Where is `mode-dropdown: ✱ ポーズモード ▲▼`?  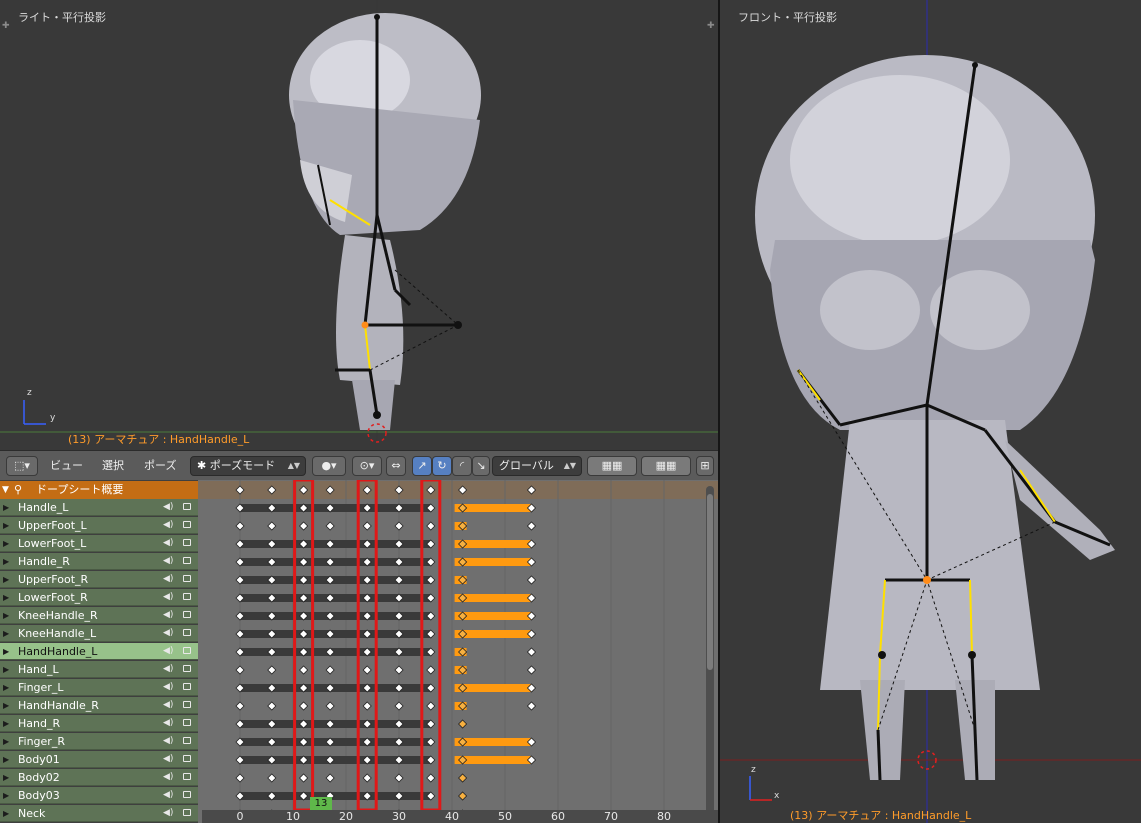
mode-dropdown: ✱ ポーズモード ▲▼ is located at coordinates (248, 466).